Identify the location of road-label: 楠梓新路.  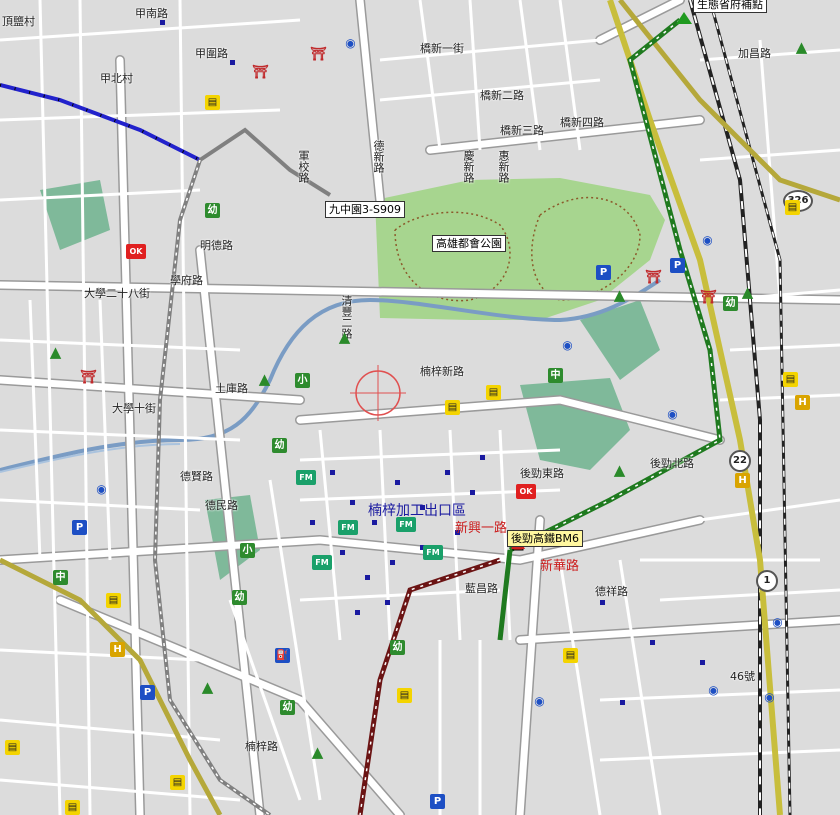
(442, 371).